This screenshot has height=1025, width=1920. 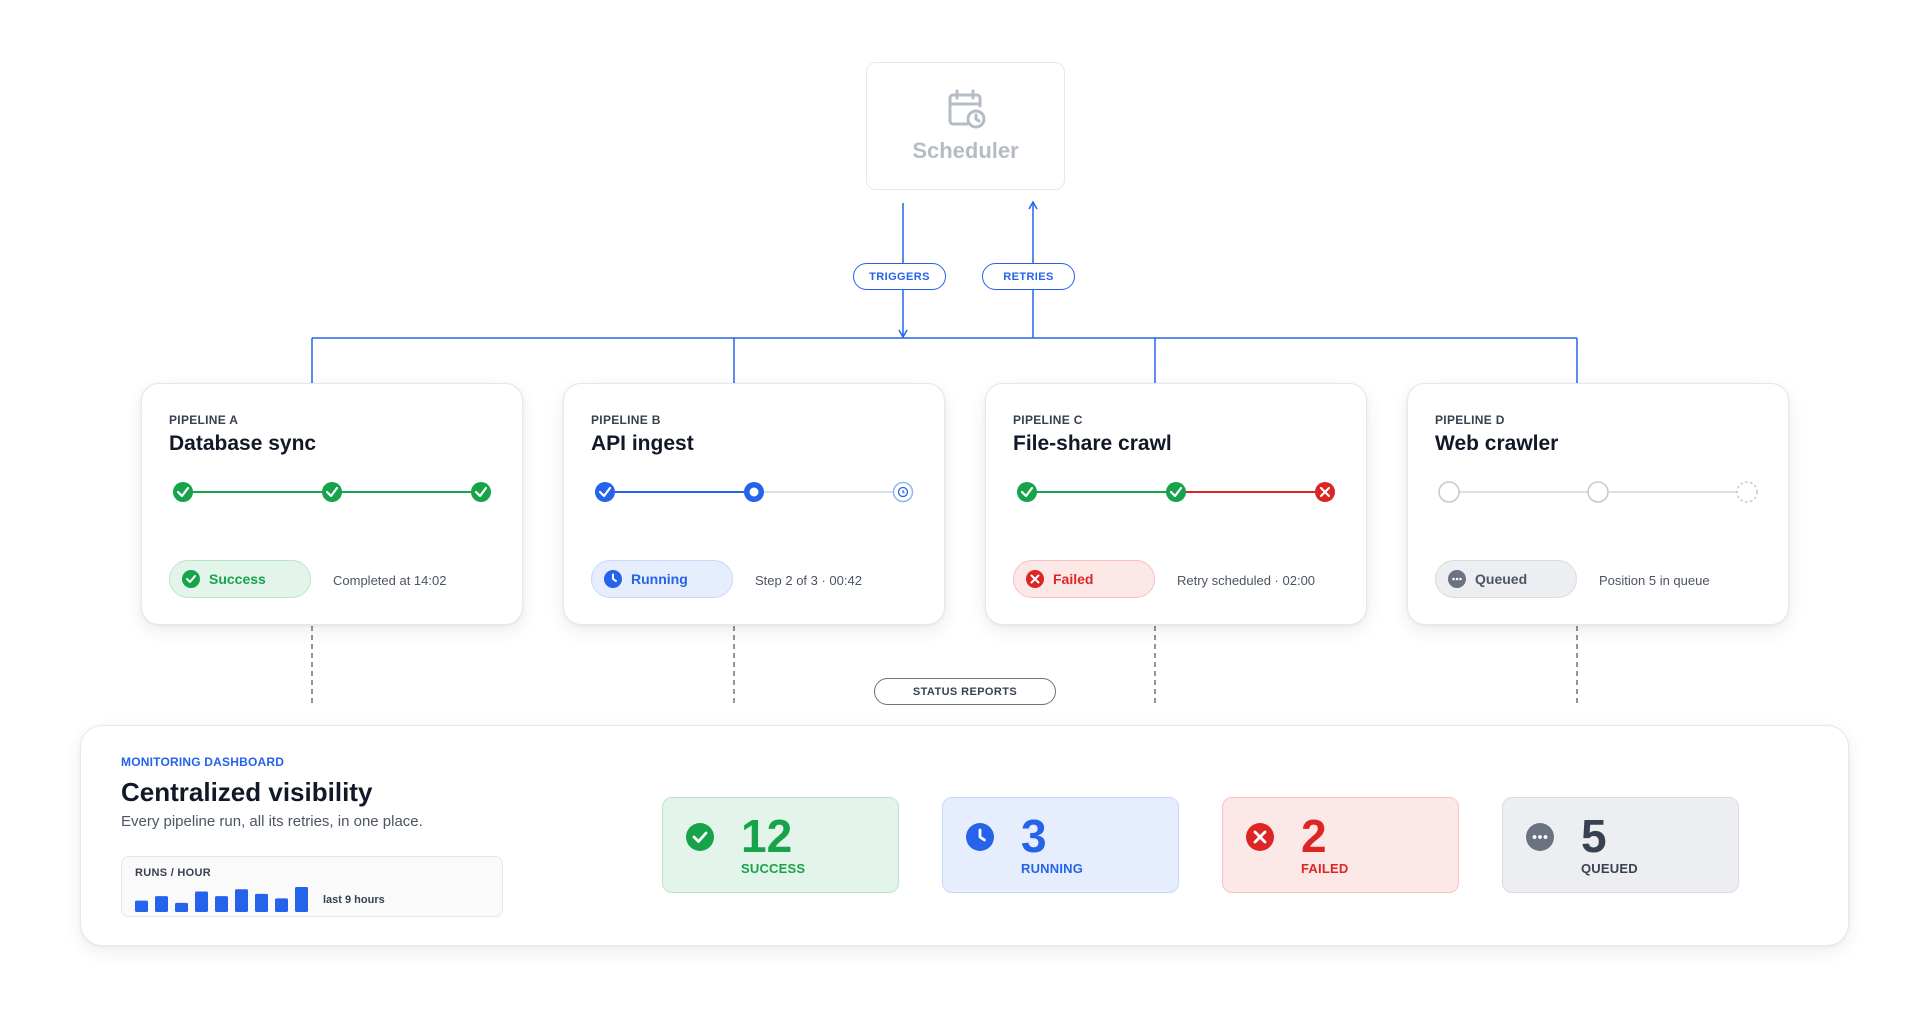 I want to click on status-label: Success, so click(x=237, y=579).